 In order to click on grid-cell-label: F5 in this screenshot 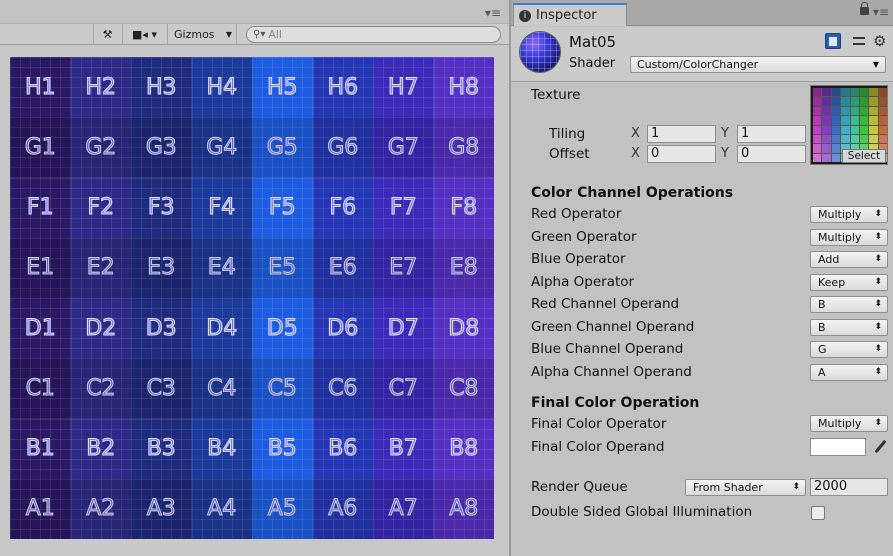, I will do `click(282, 208)`.